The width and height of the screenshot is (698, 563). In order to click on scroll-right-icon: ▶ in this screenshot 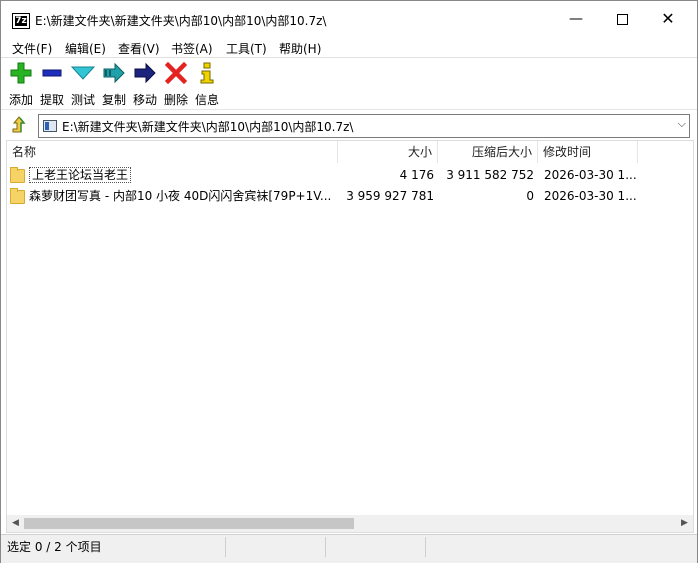, I will do `click(684, 523)`.